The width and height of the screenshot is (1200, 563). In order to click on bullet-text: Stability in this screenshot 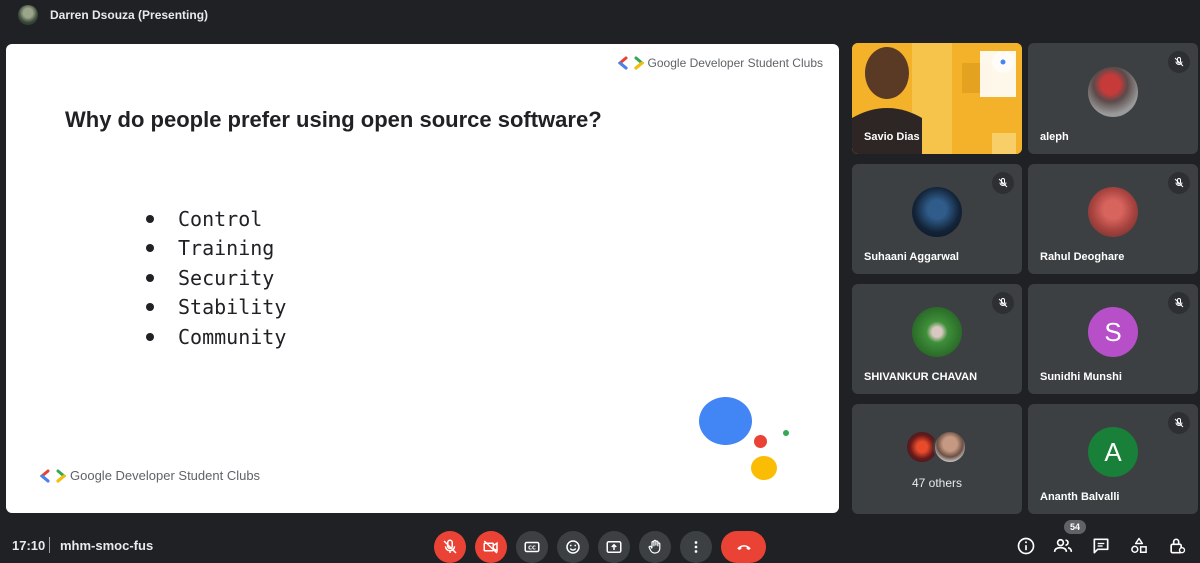, I will do `click(232, 307)`.